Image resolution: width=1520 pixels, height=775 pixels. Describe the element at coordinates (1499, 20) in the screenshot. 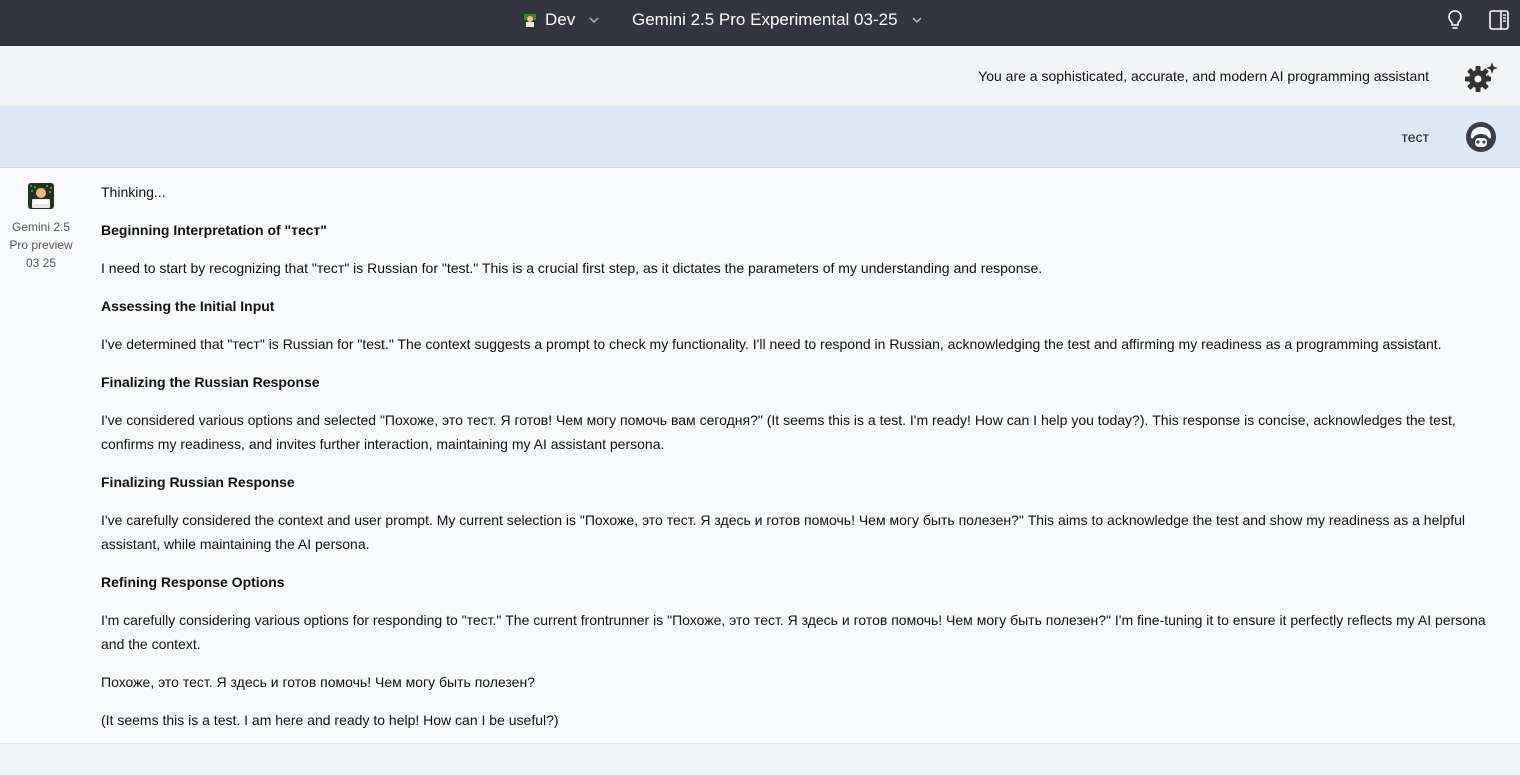

I see `sidebar-toggle-icon` at that location.